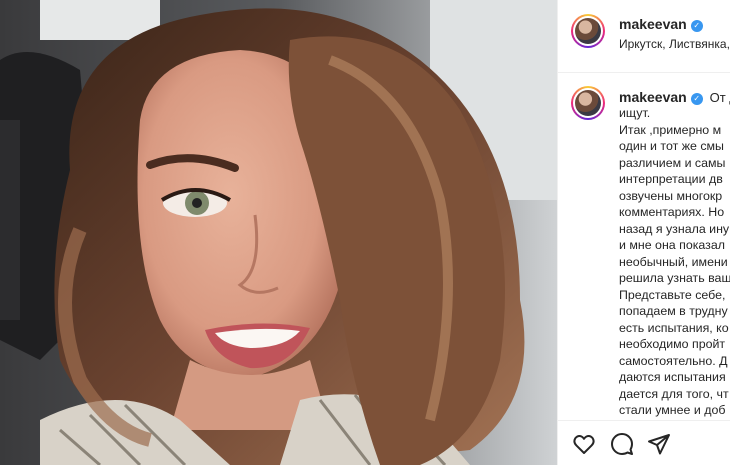 The image size is (730, 465). Describe the element at coordinates (674, 228) in the screenshot. I see `caption-line: назад я узнала ину` at that location.